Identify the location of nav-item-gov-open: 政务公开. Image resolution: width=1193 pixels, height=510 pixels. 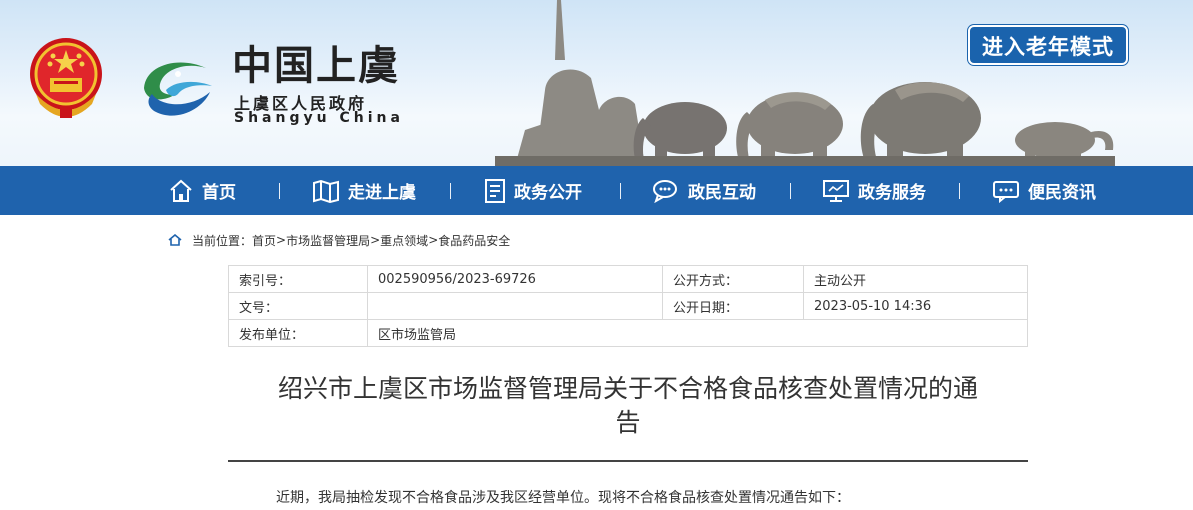
(533, 190).